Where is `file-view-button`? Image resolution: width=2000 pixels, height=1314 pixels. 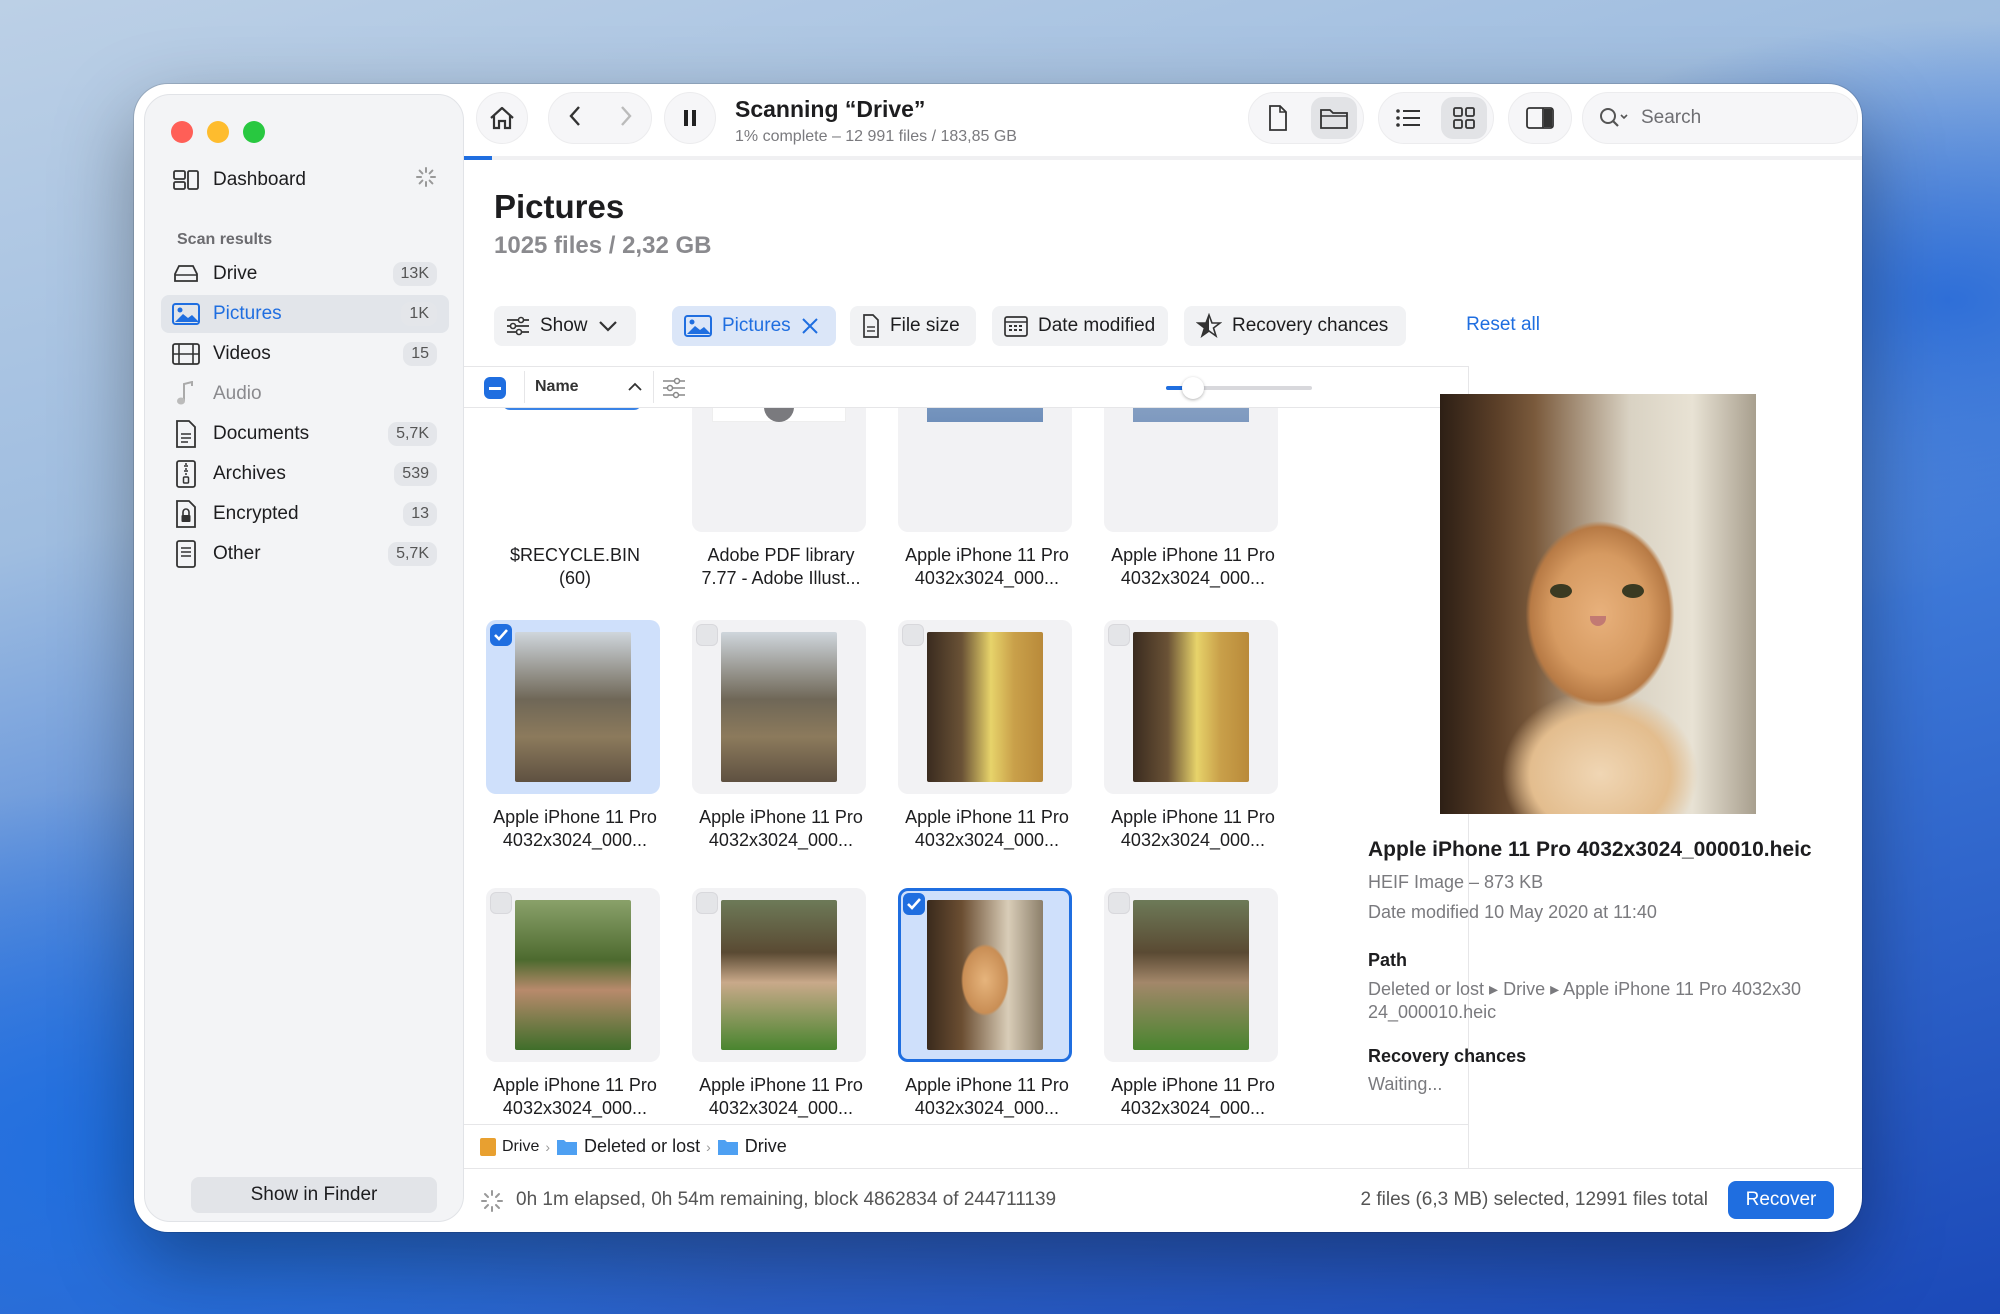 file-view-button is located at coordinates (1278, 118).